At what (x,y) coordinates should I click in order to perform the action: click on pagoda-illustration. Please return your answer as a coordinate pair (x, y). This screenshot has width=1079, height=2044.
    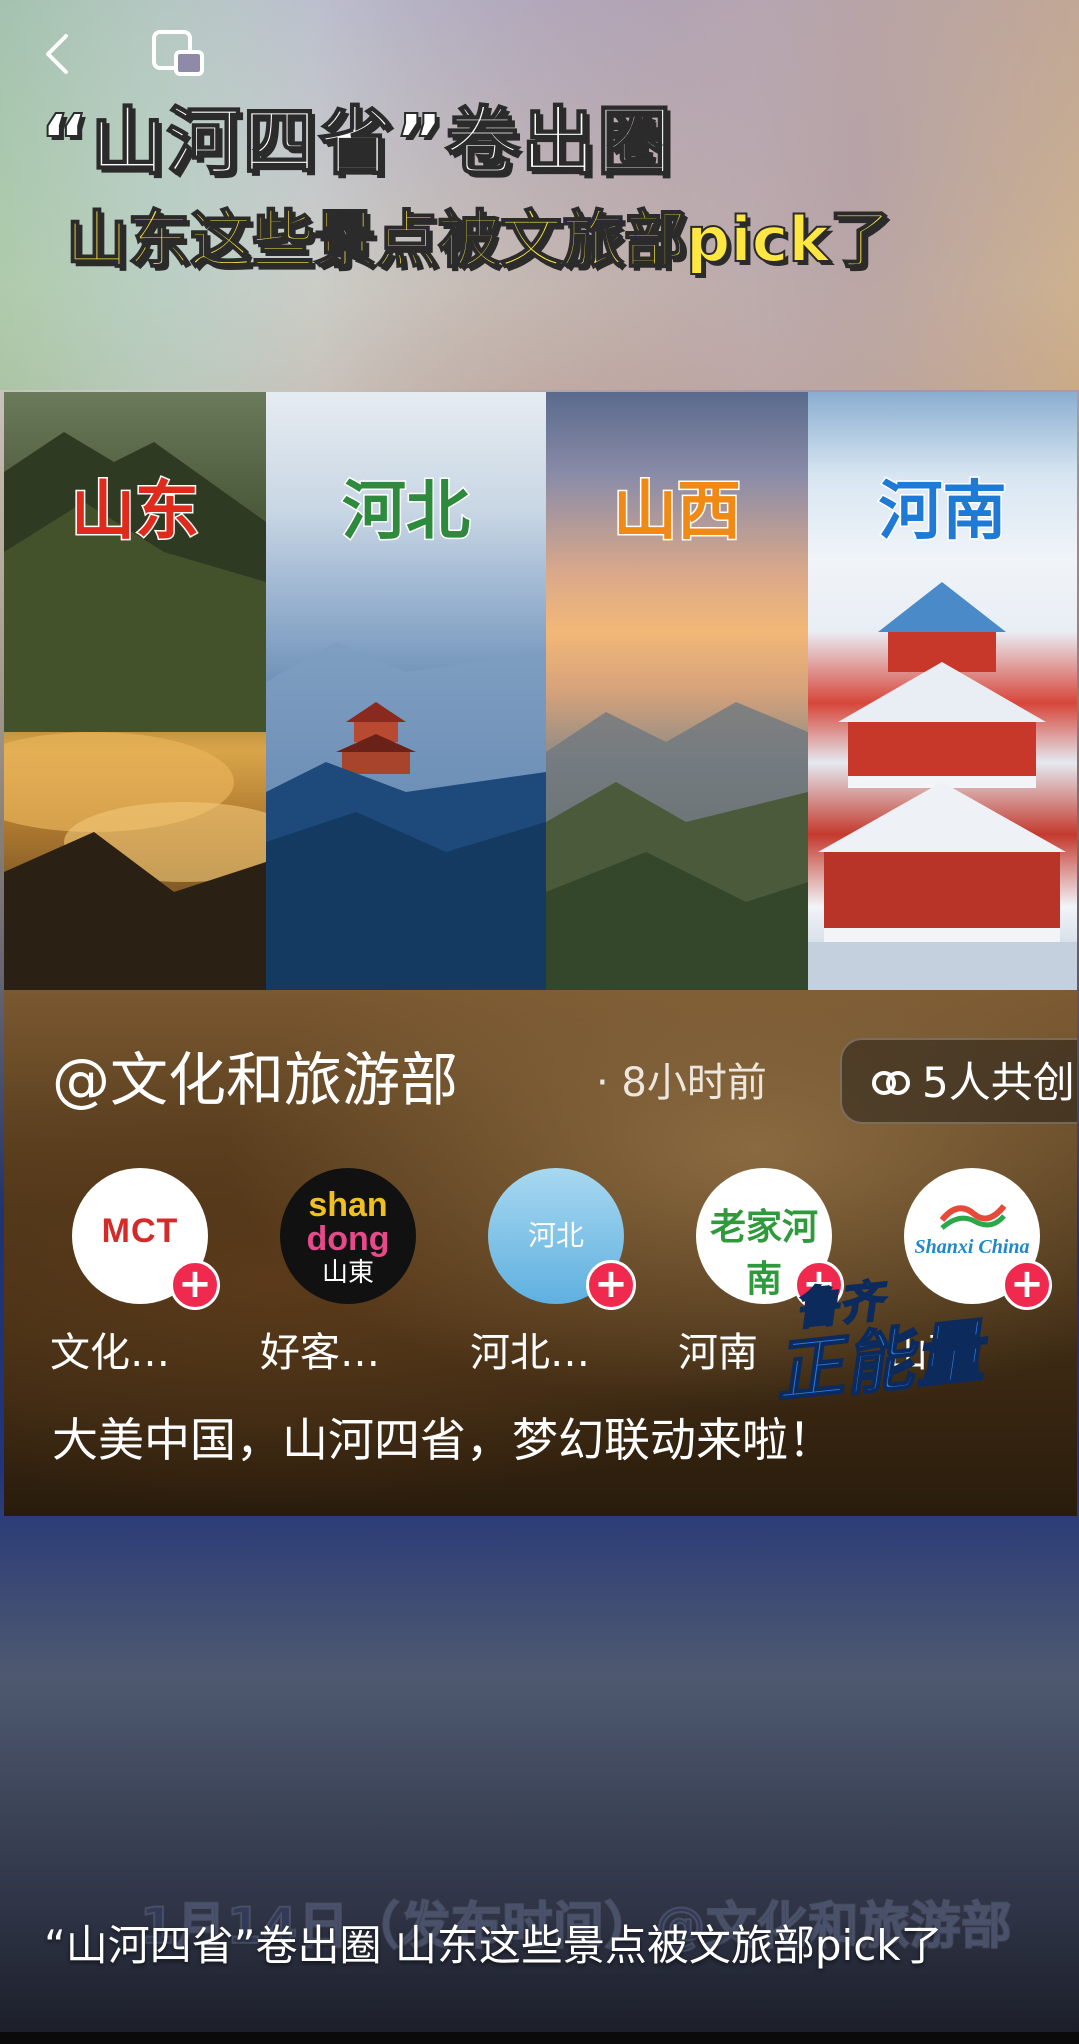
    Looking at the image, I should click on (942, 786).